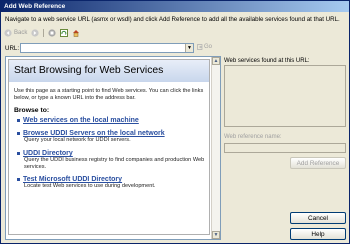  I want to click on vertical-scrollbar: ▲ ▼, so click(215, 148).